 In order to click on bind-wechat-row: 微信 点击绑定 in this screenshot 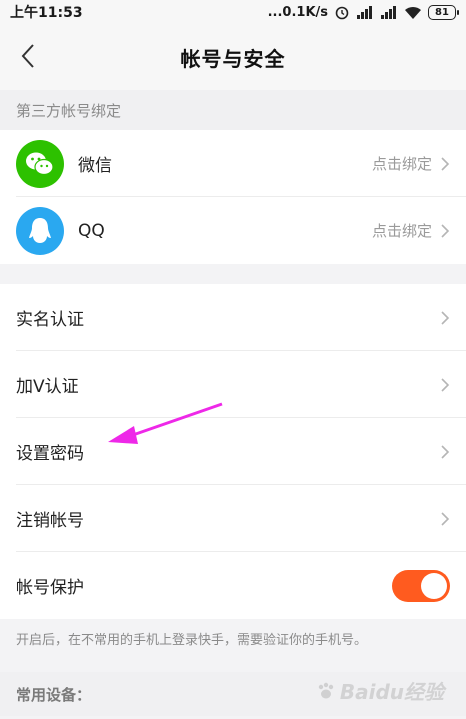, I will do `click(233, 163)`.